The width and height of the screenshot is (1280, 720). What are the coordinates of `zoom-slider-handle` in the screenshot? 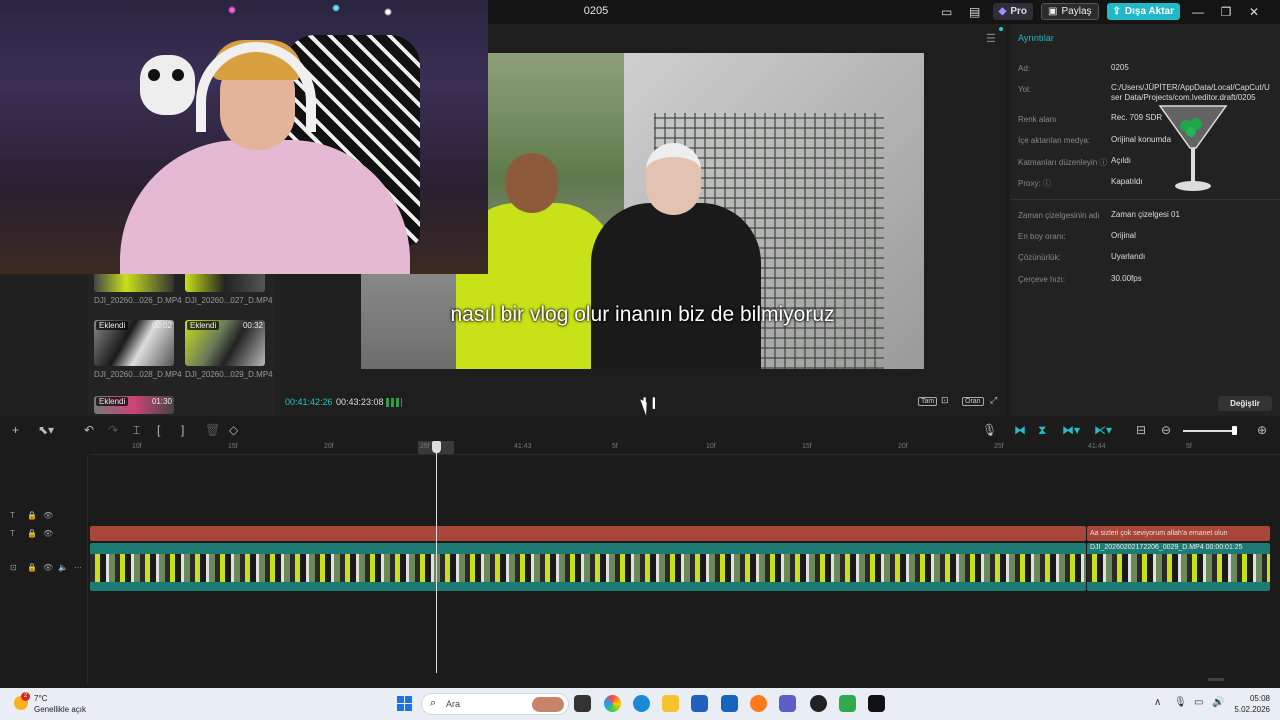 It's located at (1234, 430).